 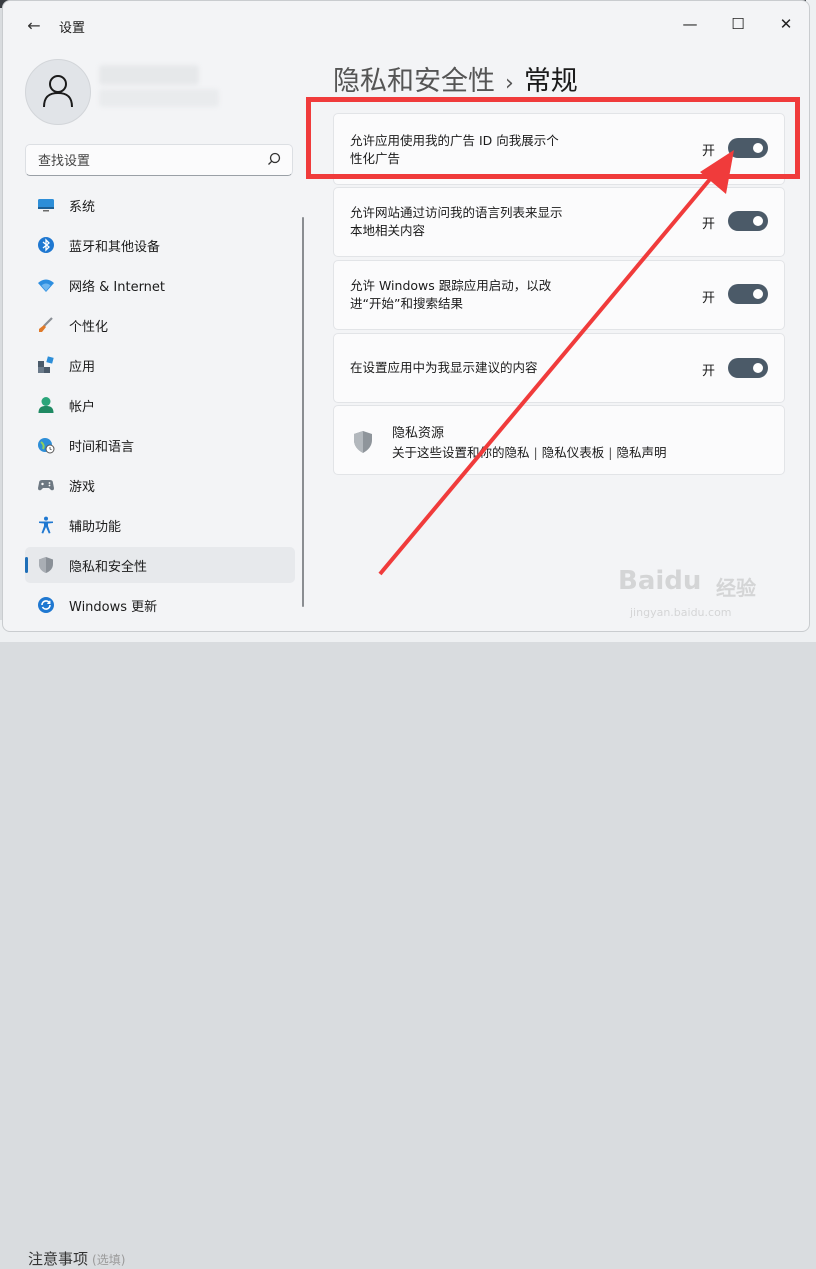 What do you see at coordinates (77, 1259) in the screenshot?
I see `background-bottom-label: 注意事项 (选填)` at bounding box center [77, 1259].